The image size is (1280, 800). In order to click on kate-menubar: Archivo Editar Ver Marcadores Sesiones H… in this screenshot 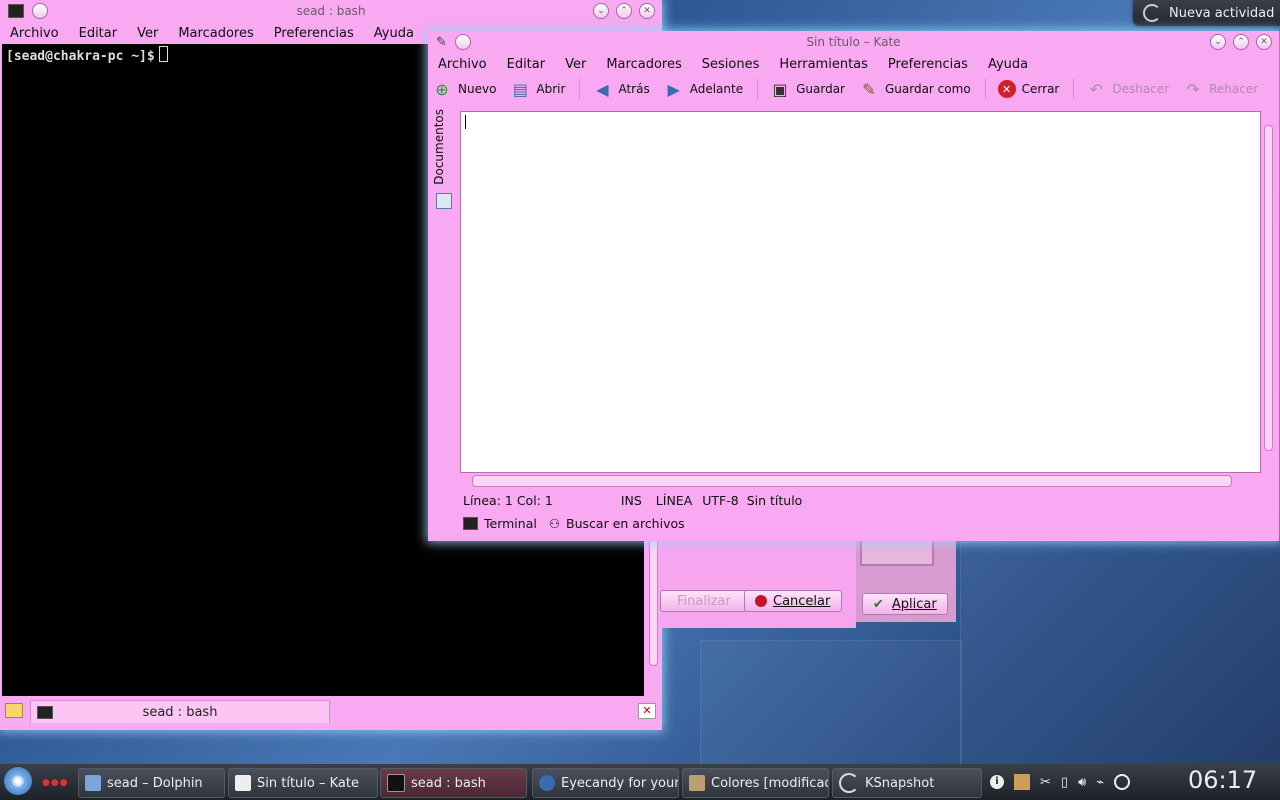, I will do `click(853, 64)`.